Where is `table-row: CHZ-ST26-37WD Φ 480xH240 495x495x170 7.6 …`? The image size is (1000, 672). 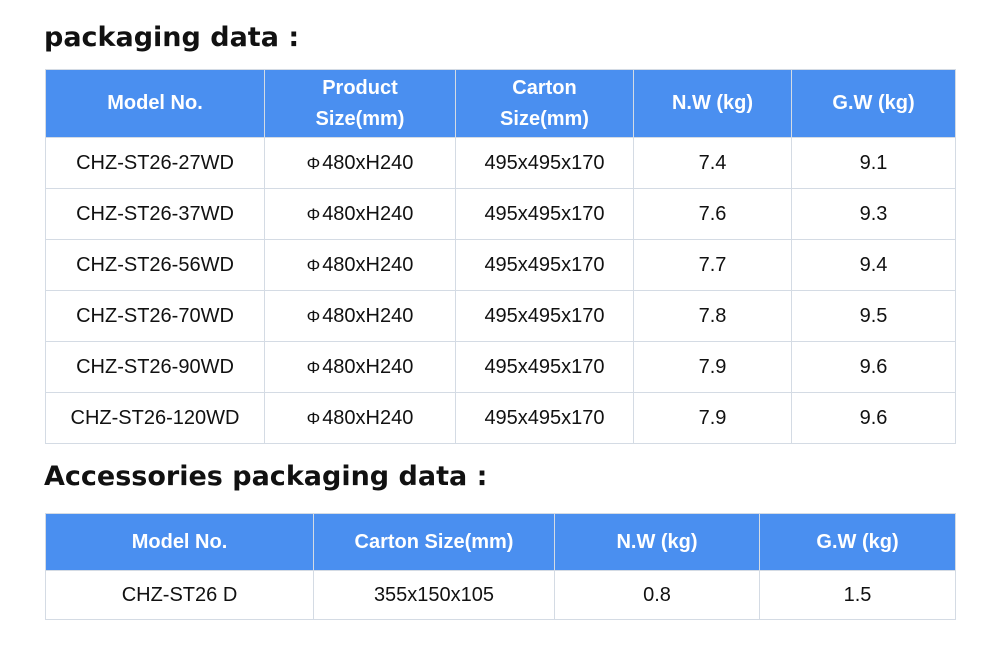 table-row: CHZ-ST26-37WD Φ 480xH240 495x495x170 7.6 … is located at coordinates (500, 214).